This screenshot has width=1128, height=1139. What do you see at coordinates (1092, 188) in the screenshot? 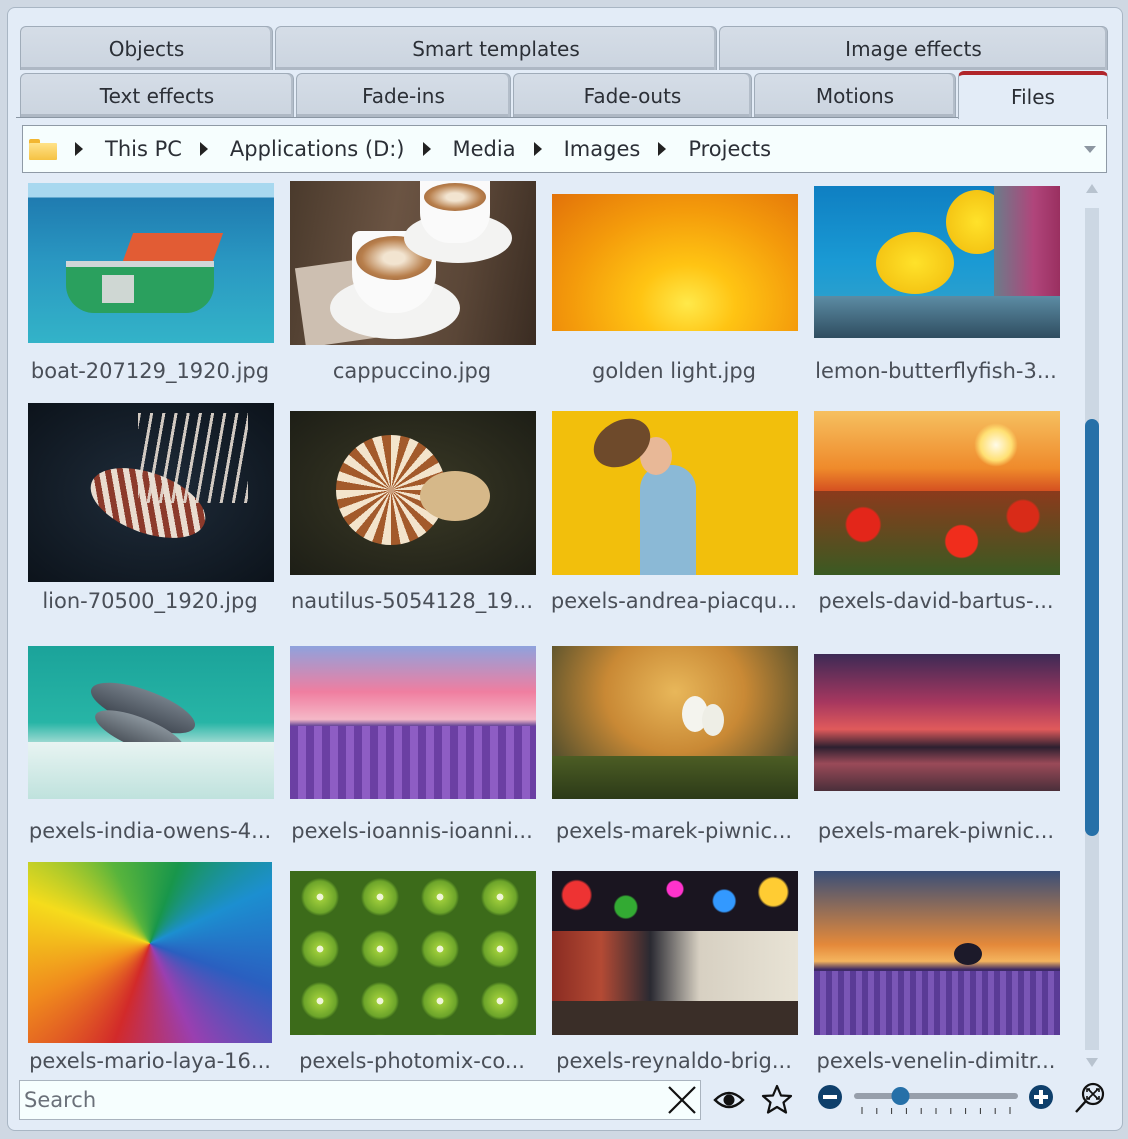
I see `scroll-up-arrow-icon` at bounding box center [1092, 188].